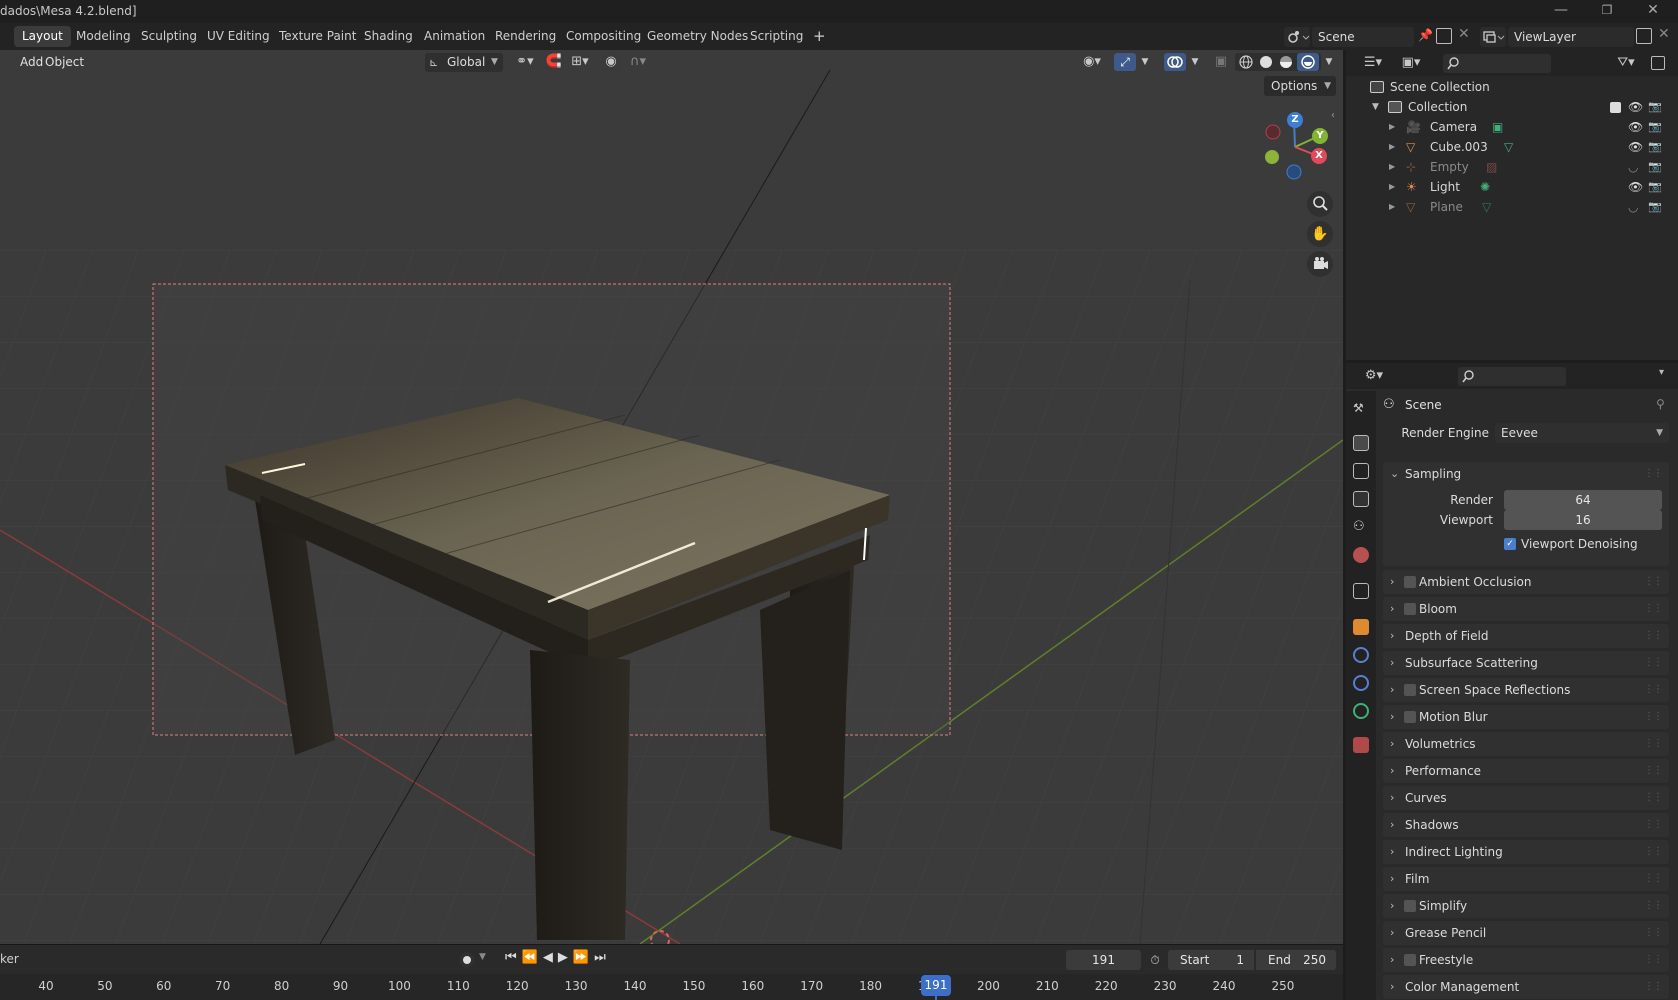  What do you see at coordinates (1361, 471) in the screenshot?
I see `output-tab-icon` at bounding box center [1361, 471].